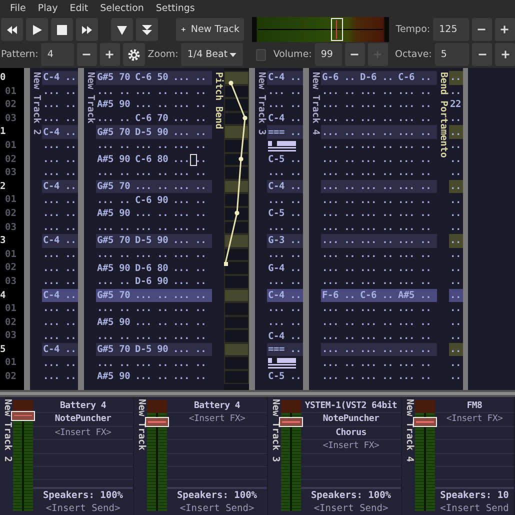 Image resolution: width=515 pixels, height=515 pixels. What do you see at coordinates (83, 433) in the screenshot?
I see `effect-slot: <Insert FX>` at bounding box center [83, 433].